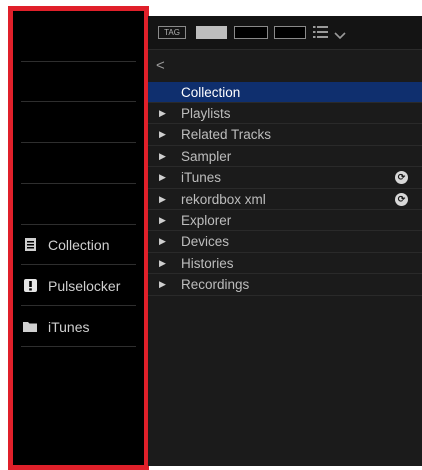 The height and width of the screenshot is (470, 422). What do you see at coordinates (285, 135) in the screenshot?
I see `tree-item: ▶ Related Tracks` at bounding box center [285, 135].